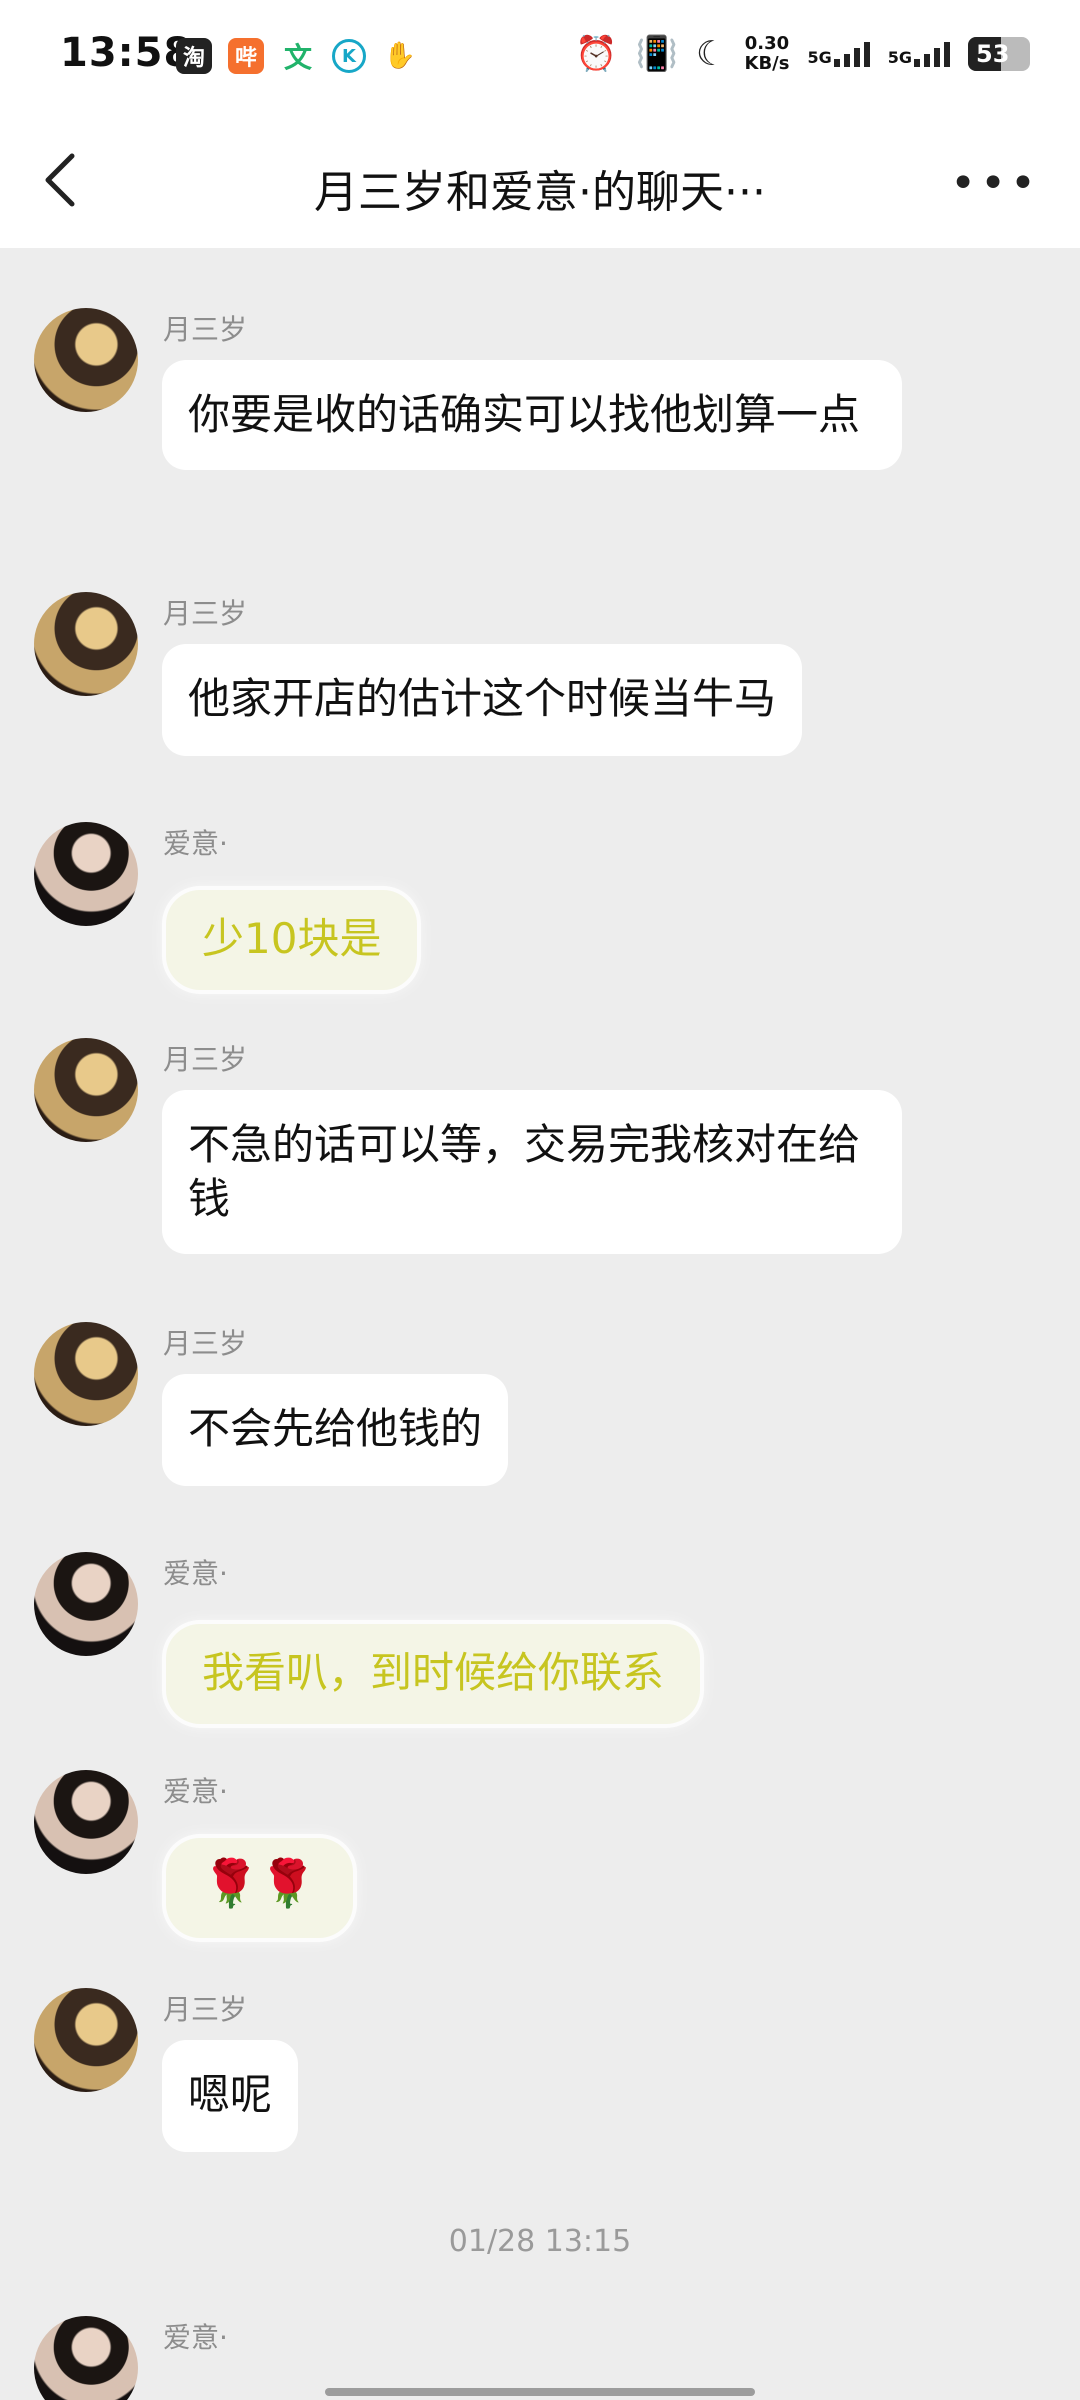 The width and height of the screenshot is (1080, 2400). Describe the element at coordinates (246, 56) in the screenshot. I see `app-icon-orange: 哔` at that location.